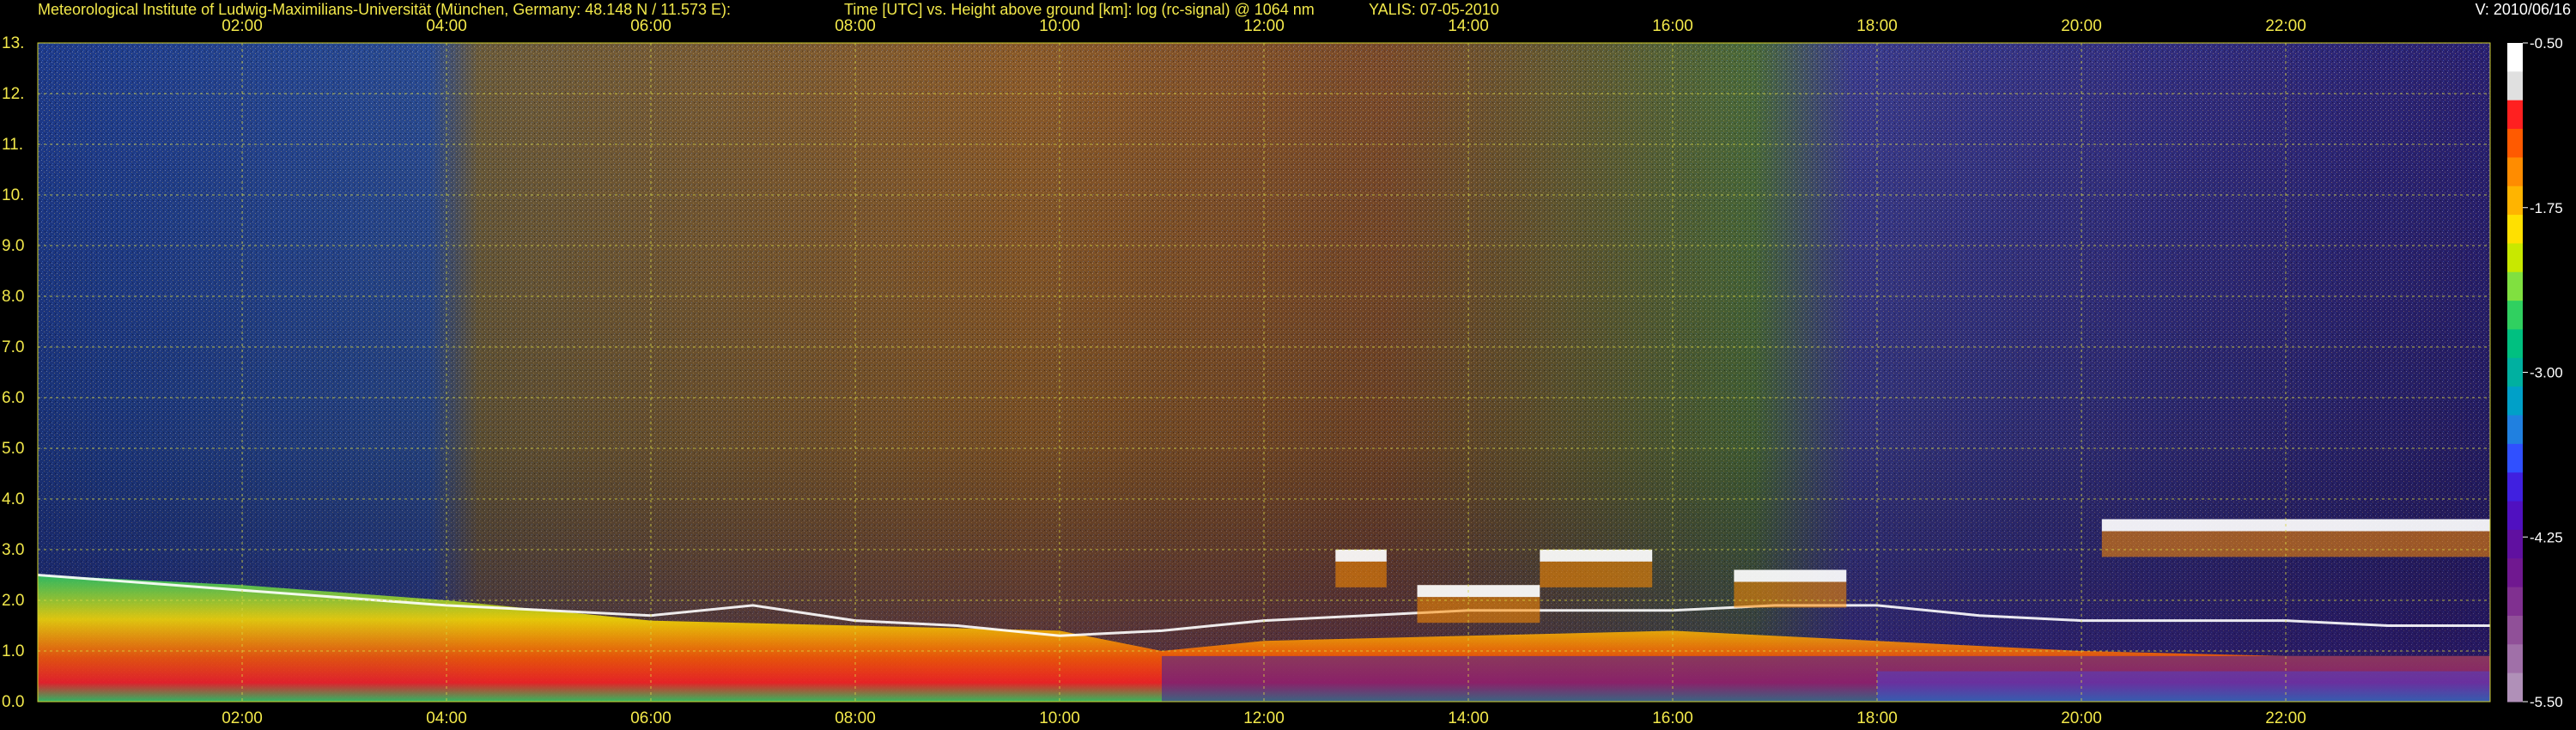 This screenshot has width=2576, height=730. I want to click on colorbar-label: -0.50, so click(2546, 43).